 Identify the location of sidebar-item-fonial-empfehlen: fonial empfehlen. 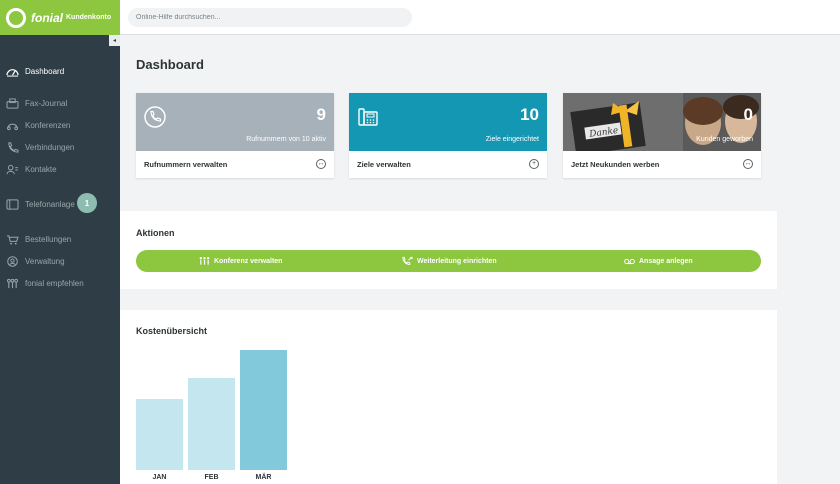
(60, 283).